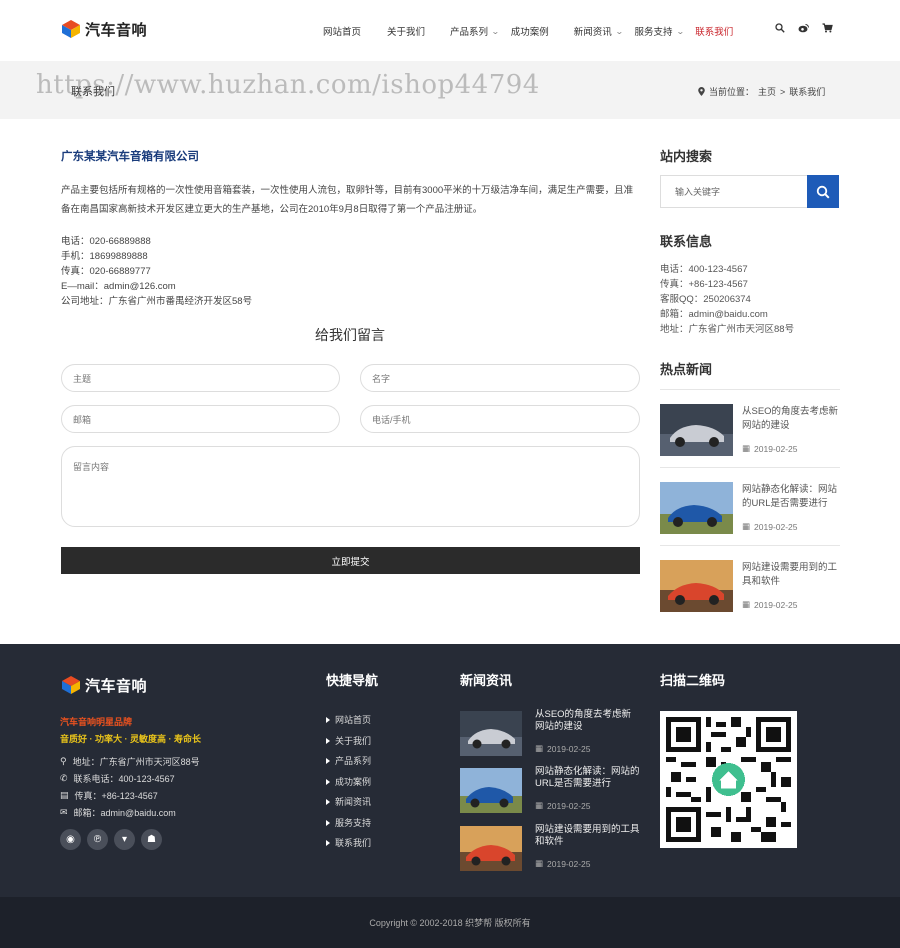 This screenshot has height=948, width=900. Describe the element at coordinates (104, 256) in the screenshot. I see `contact-mobile: 手机：18699889888` at that location.